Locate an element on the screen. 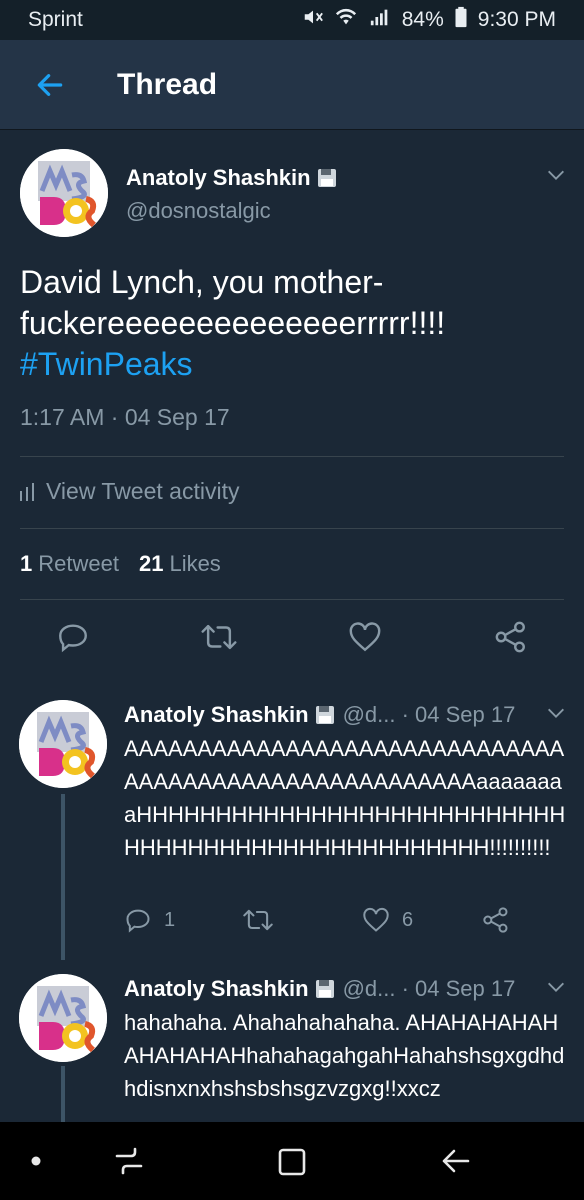 Image resolution: width=584 pixels, height=1200 pixels. bar-chart-icon is located at coordinates (27, 491).